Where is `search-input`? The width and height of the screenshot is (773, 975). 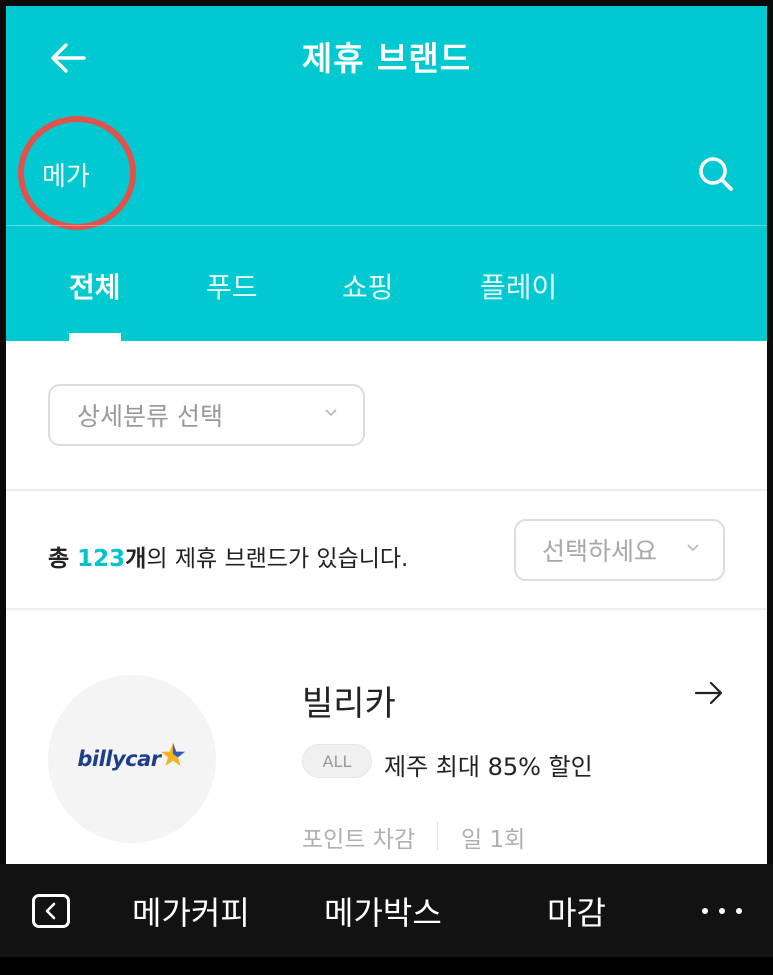 search-input is located at coordinates (322, 174).